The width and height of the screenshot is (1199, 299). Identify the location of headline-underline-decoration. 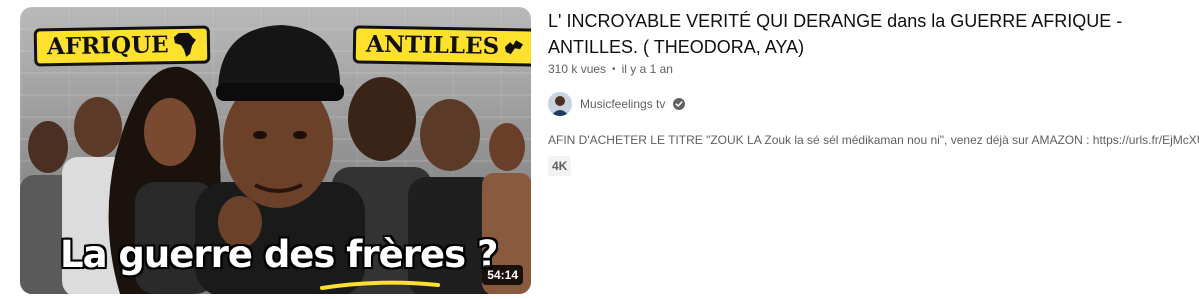
(380, 285).